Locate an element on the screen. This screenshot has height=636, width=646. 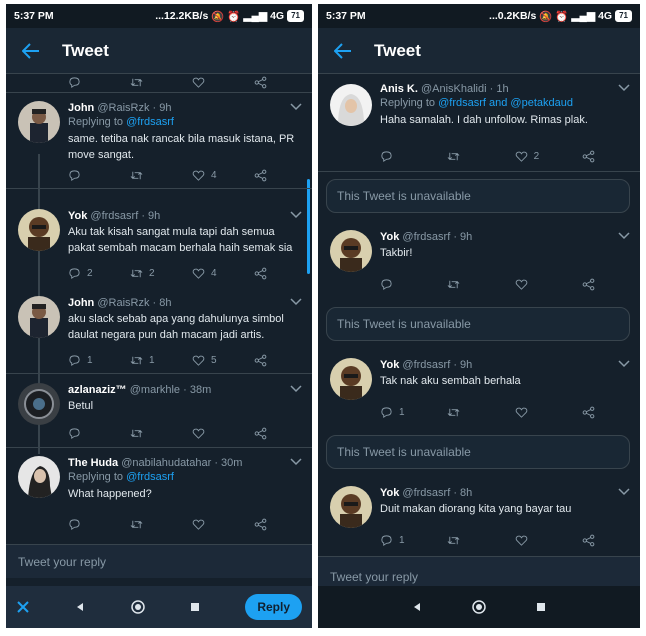
like-button: 5 is located at coordinates (211, 360).